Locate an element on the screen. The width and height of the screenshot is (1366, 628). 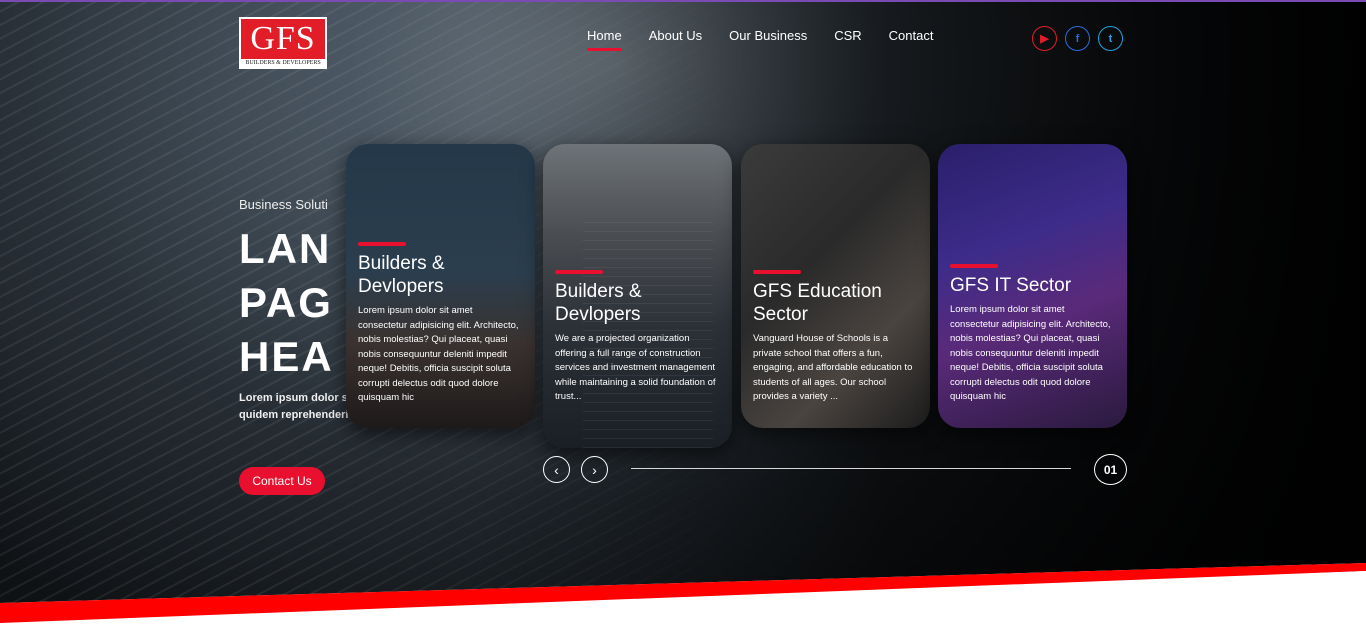
hero-subtitle: Business Soluti is located at coordinates (283, 204).